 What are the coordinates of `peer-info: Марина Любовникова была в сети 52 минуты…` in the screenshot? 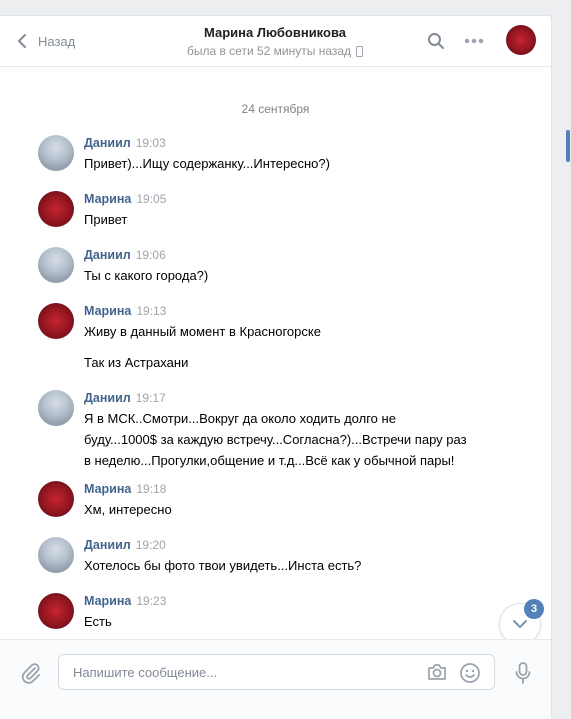 It's located at (275, 42).